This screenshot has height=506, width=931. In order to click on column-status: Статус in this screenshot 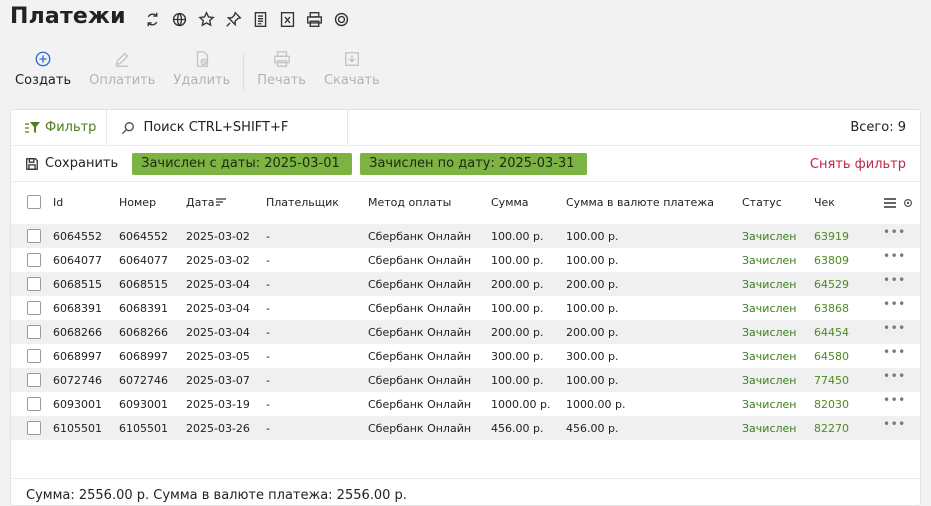, I will do `click(762, 202)`.